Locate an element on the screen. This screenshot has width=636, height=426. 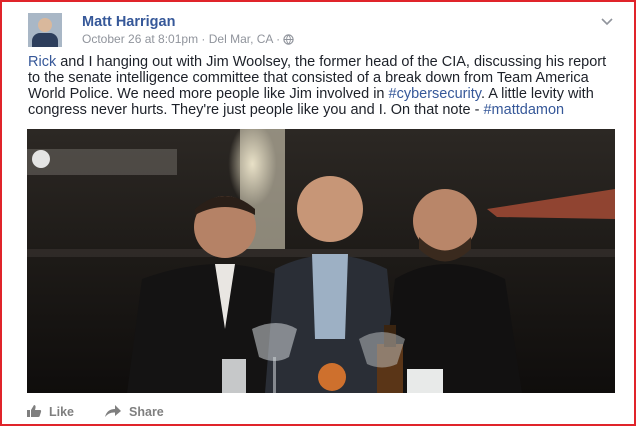
avatar-body-shape is located at coordinates (45, 40).